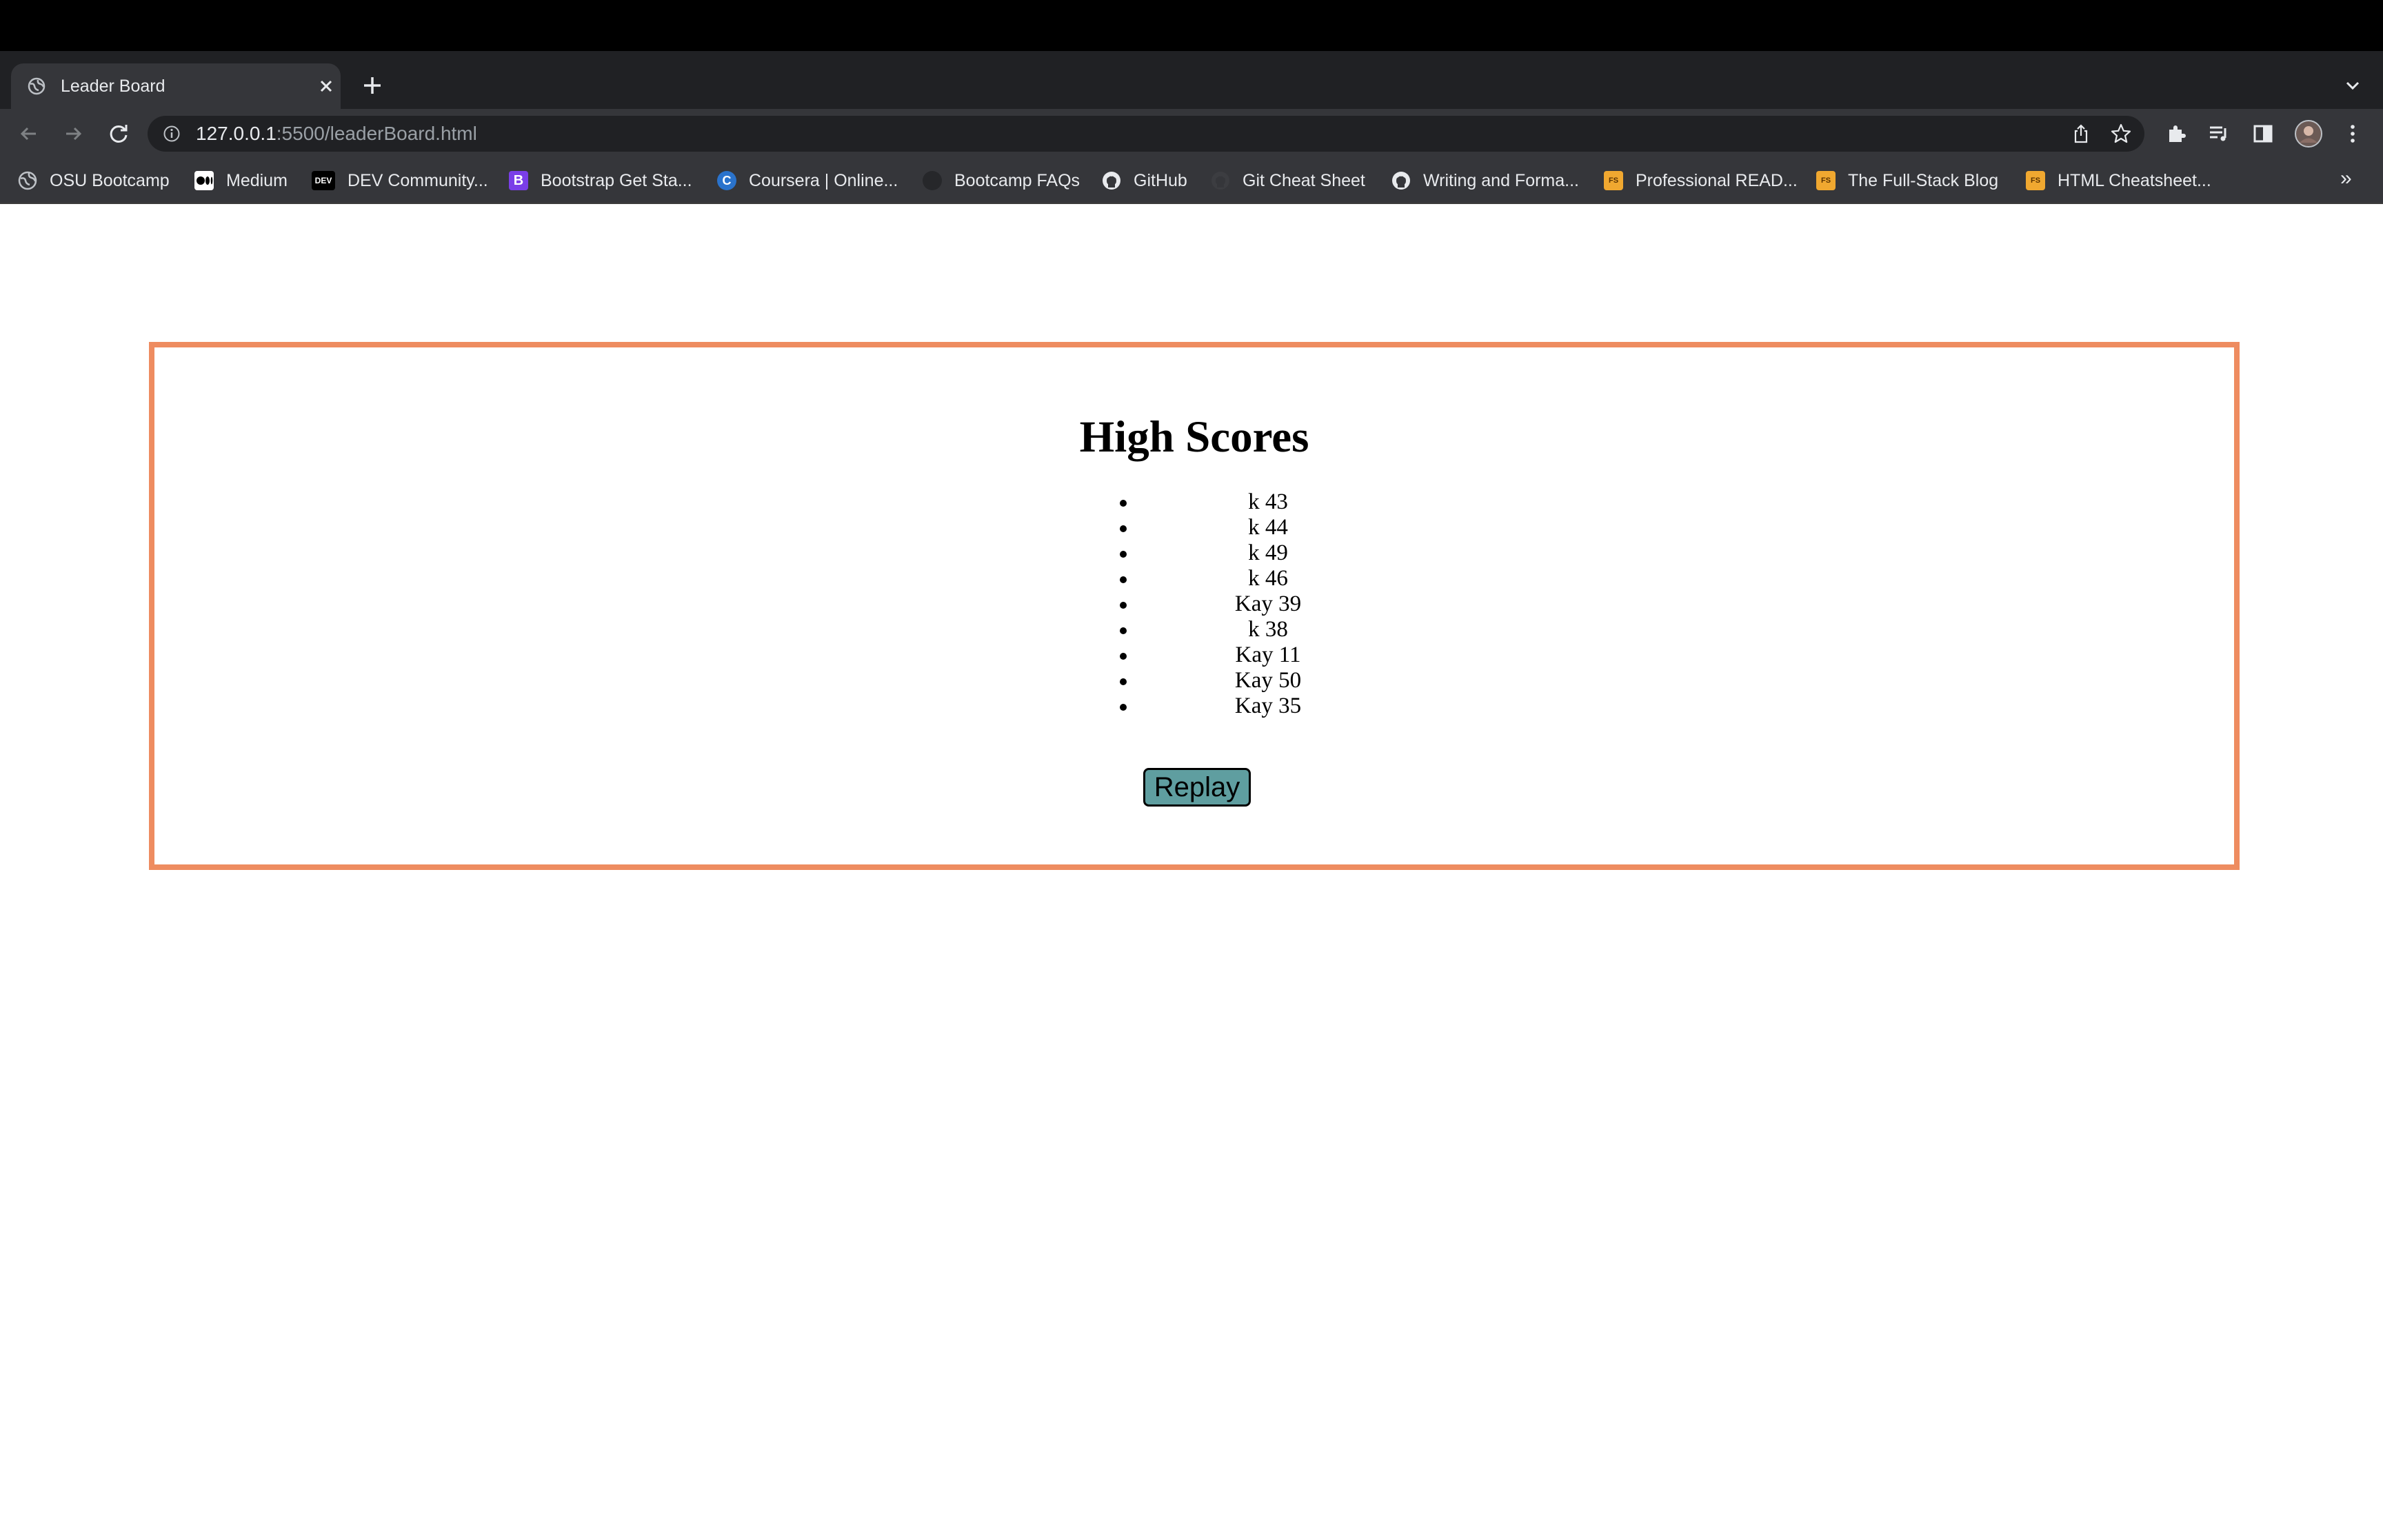  Describe the element at coordinates (1247, 502) in the screenshot. I see `score-item: k 43` at that location.